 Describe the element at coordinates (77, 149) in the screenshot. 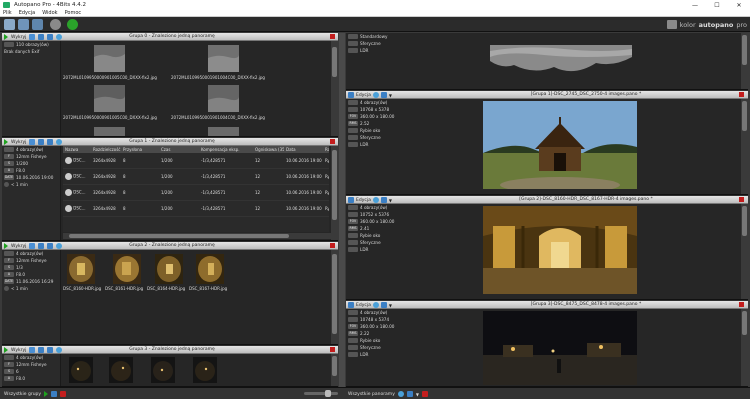

I see `column-name: Nazwa` at that location.